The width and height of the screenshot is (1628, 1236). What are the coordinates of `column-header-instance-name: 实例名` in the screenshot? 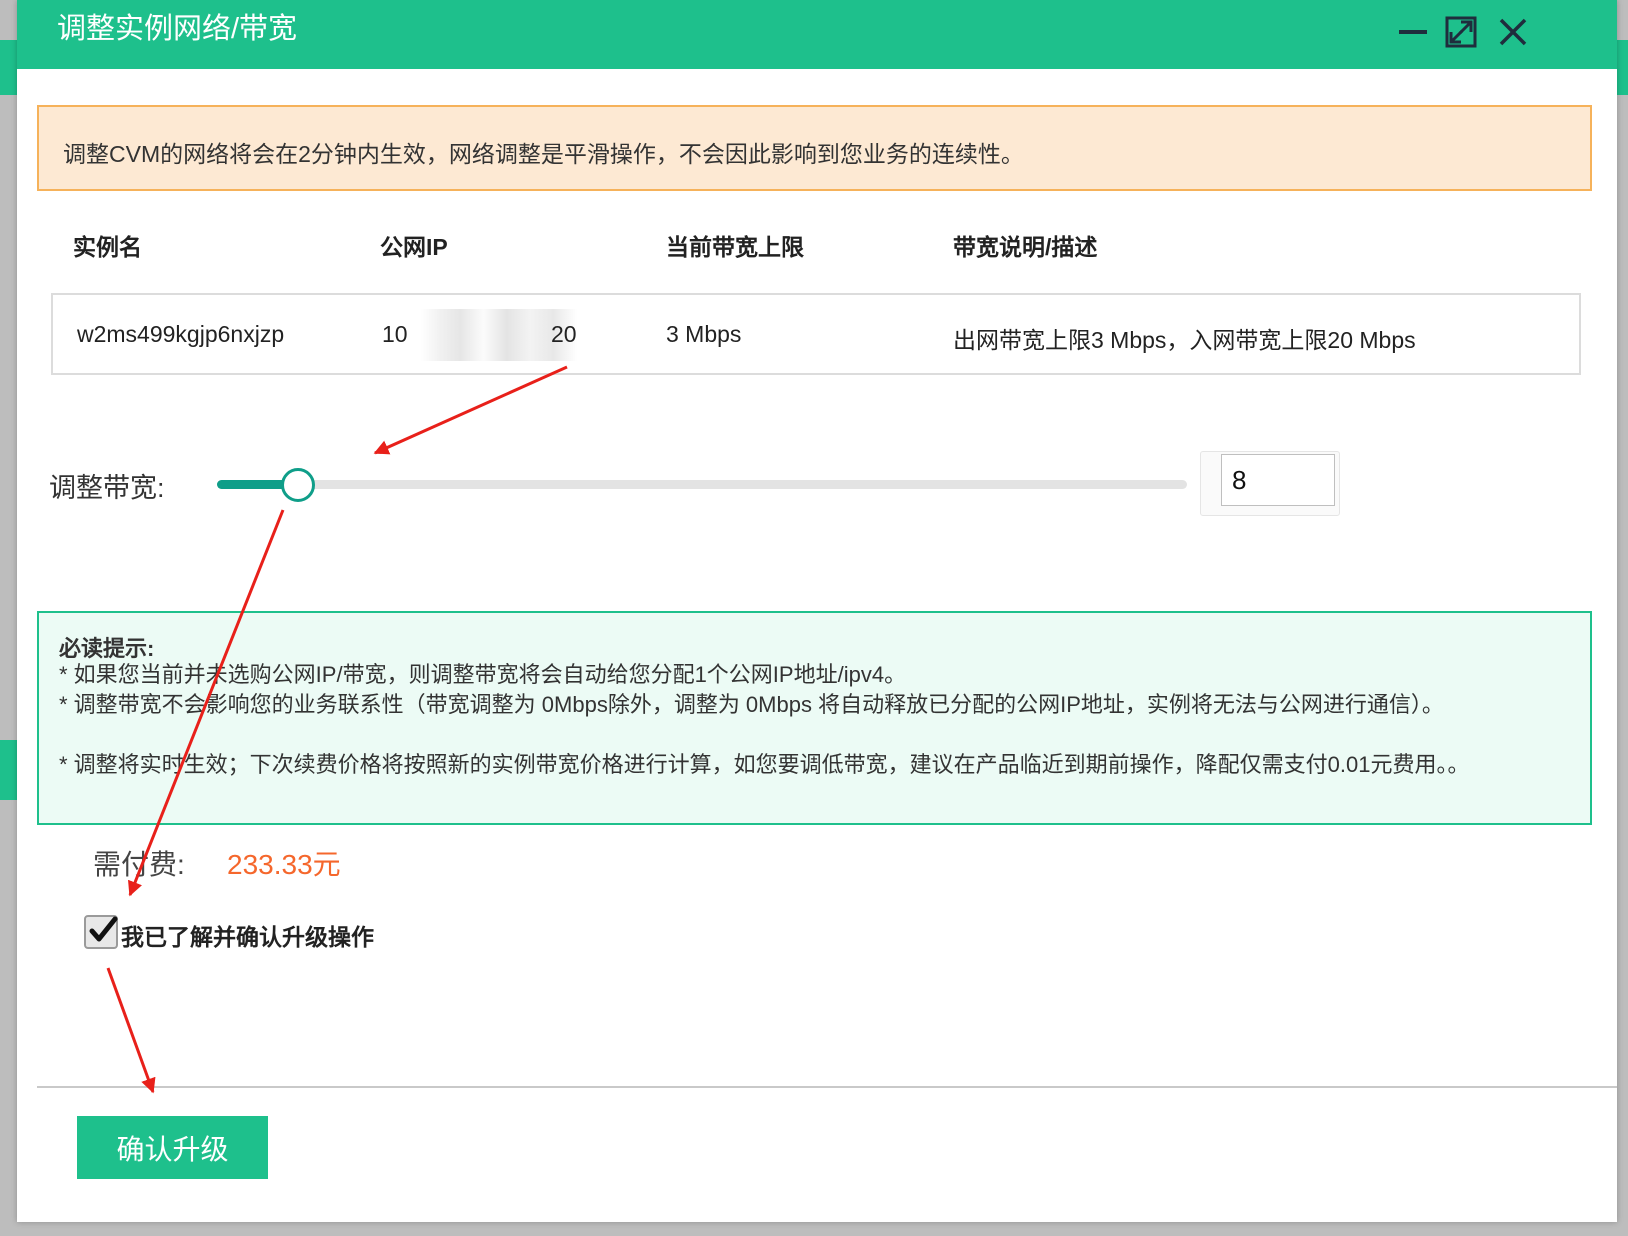 It's located at (107, 247).